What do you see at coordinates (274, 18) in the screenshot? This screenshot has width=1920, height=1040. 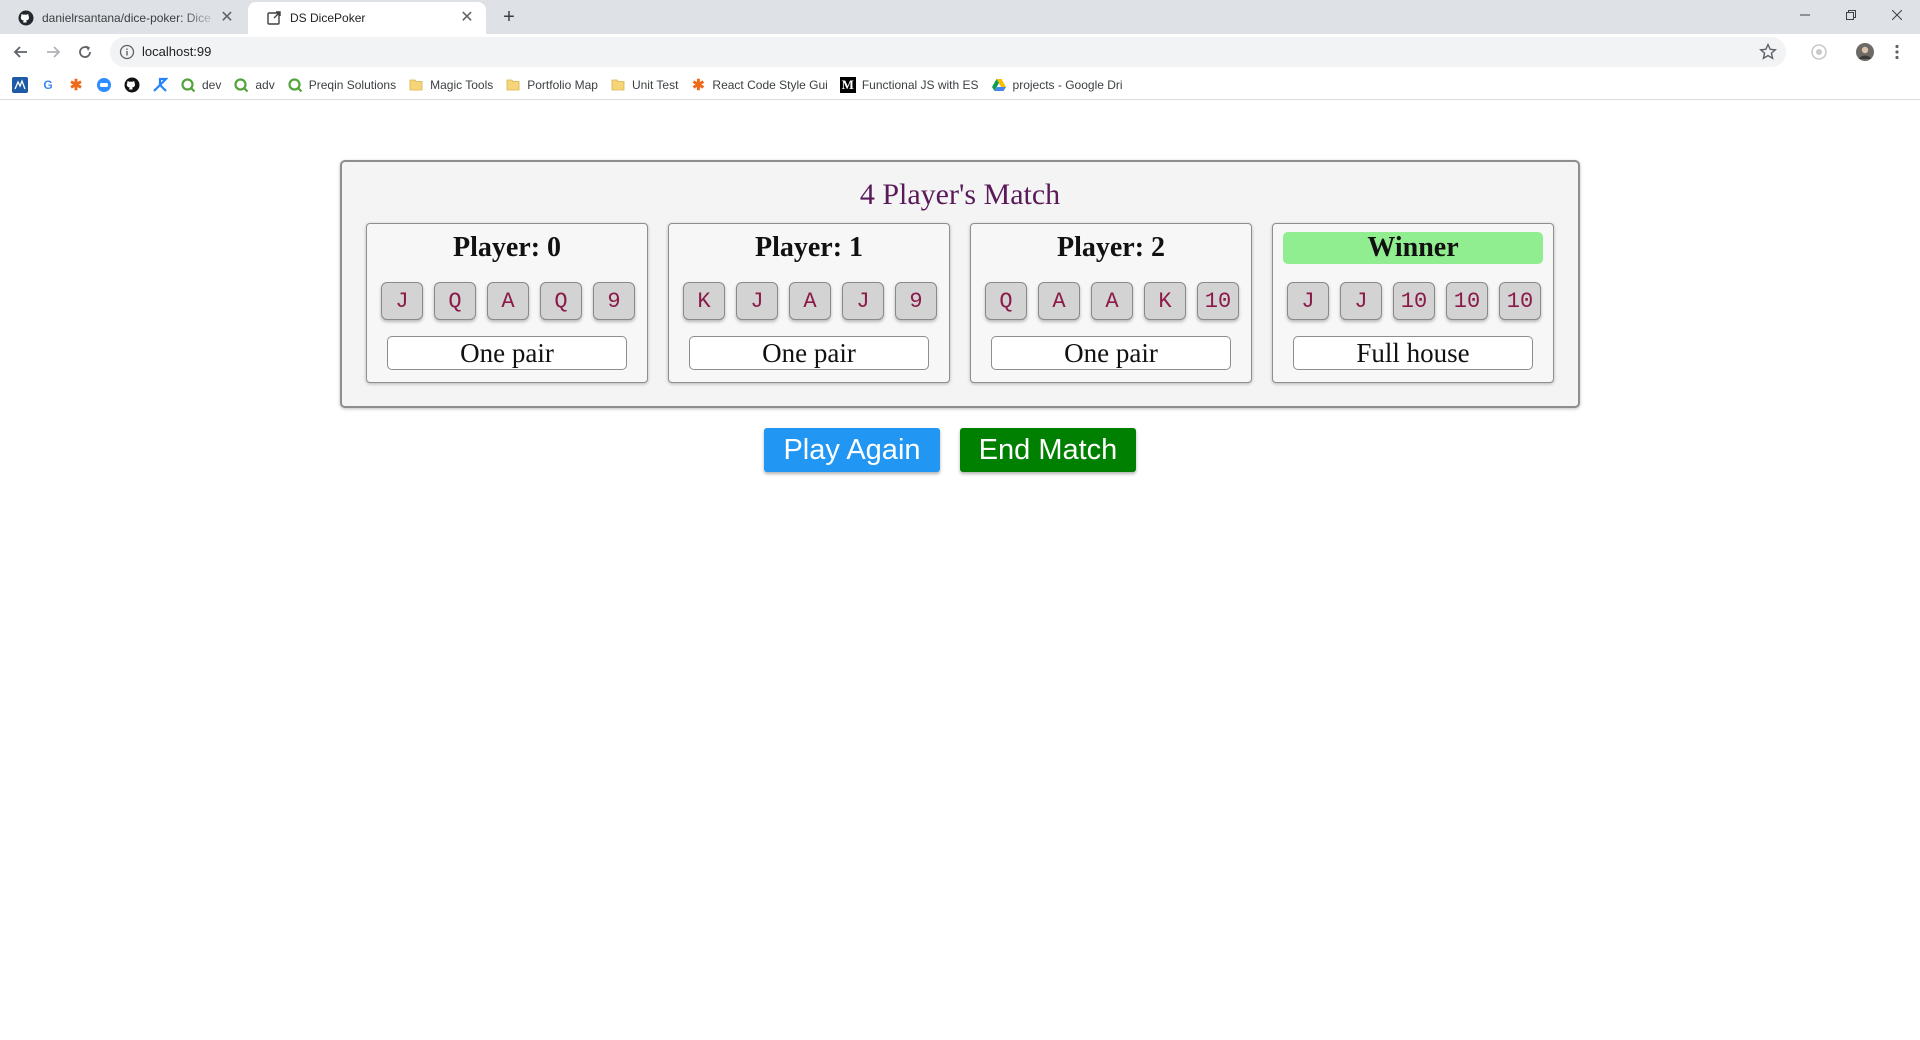 I see `external-link-icon` at bounding box center [274, 18].